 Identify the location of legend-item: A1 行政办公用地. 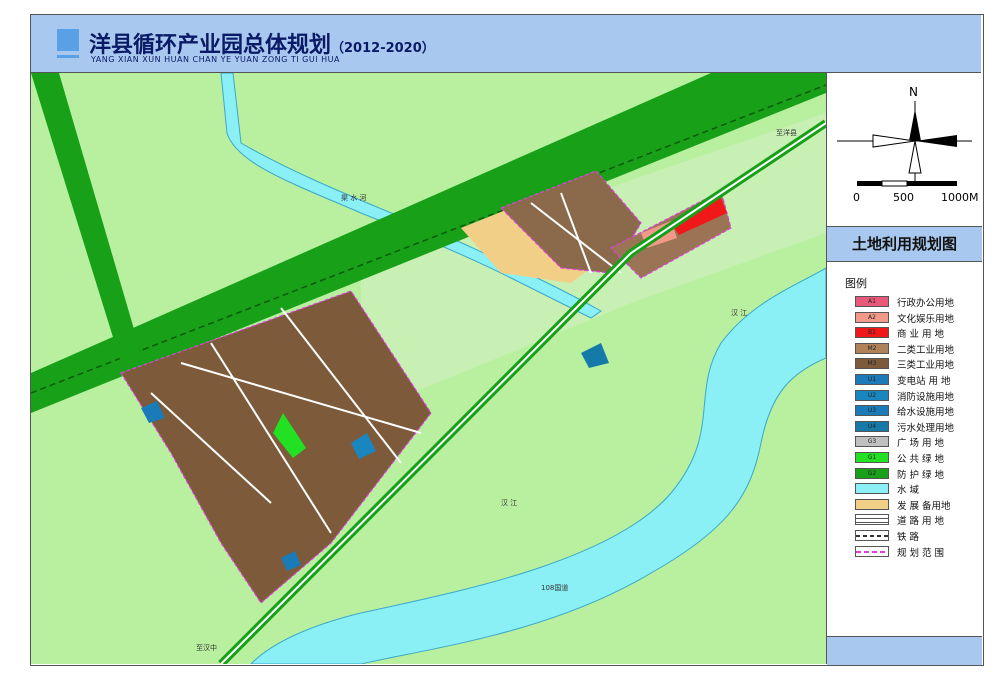
(917, 302).